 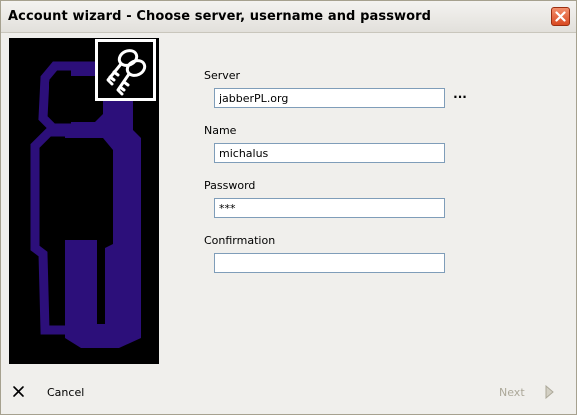 What do you see at coordinates (329, 263) in the screenshot?
I see `confirmation-input` at bounding box center [329, 263].